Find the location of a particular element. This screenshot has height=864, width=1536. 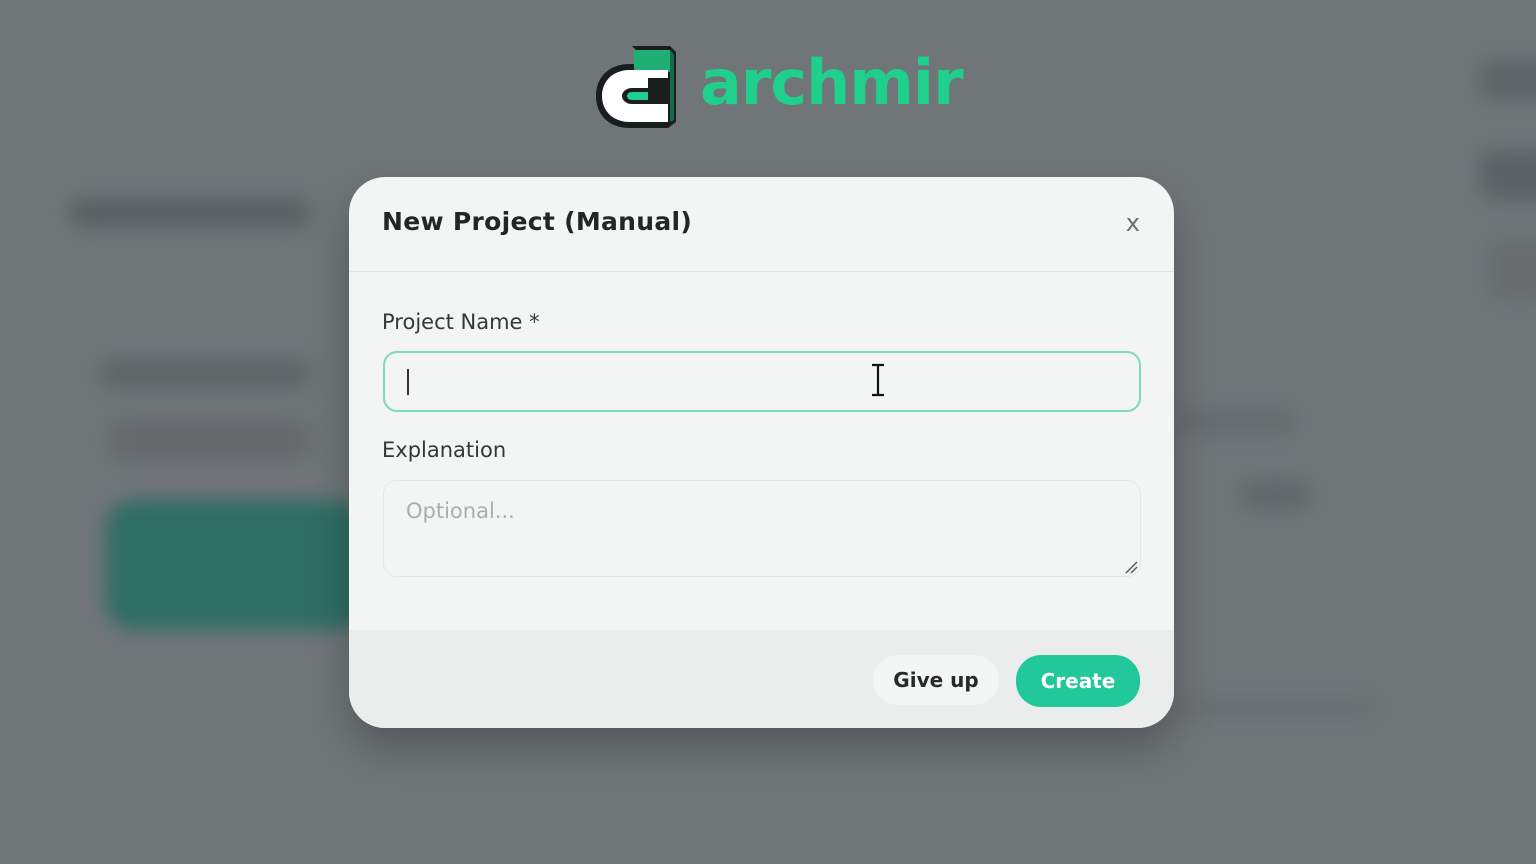

close-button: x is located at coordinates (1133, 223).